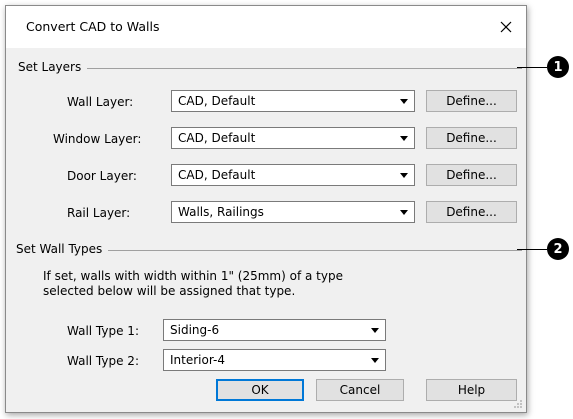 The height and width of the screenshot is (419, 573). I want to click on callout-2-badge: 2, so click(558, 249).